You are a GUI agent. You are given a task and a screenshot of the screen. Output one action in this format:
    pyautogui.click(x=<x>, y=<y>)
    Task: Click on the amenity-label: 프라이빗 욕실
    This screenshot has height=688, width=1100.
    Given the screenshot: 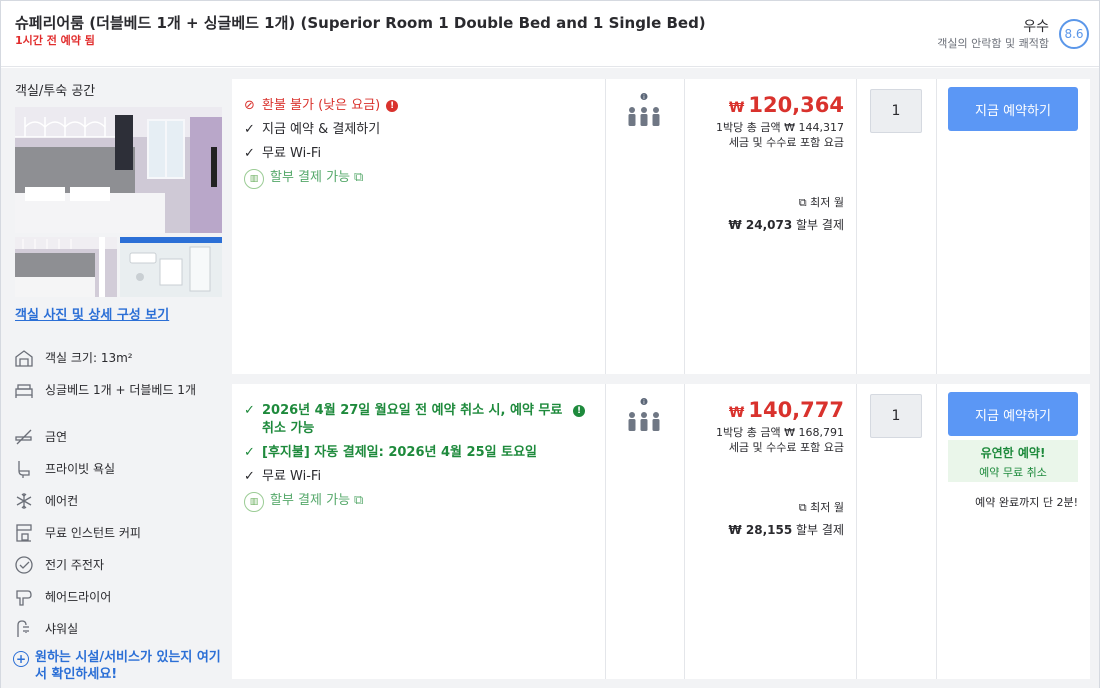 What is the action you would take?
    pyautogui.click(x=80, y=469)
    